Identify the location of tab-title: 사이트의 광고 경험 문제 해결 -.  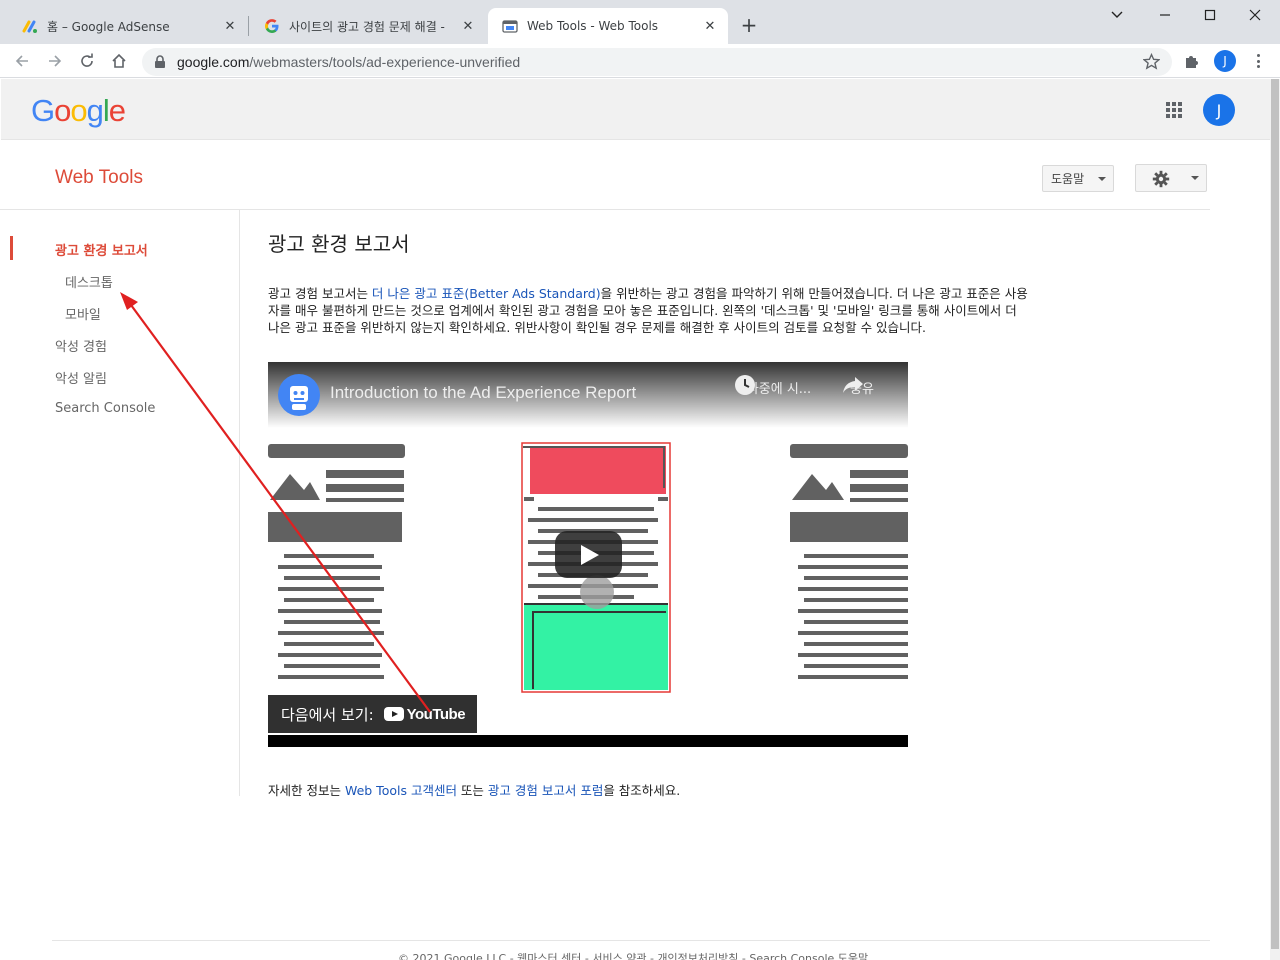
(367, 26).